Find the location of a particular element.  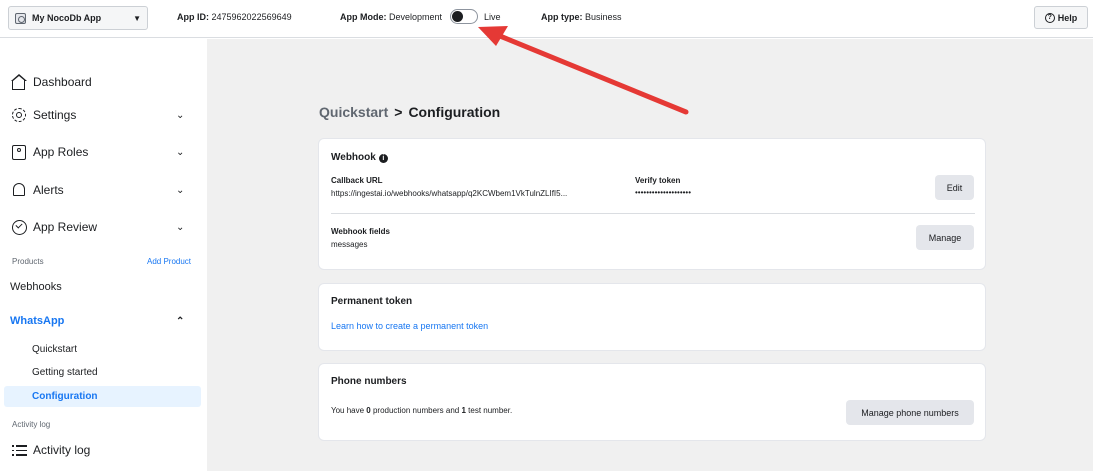

permanent-token-link: Learn how to create a permanent token is located at coordinates (409, 326).